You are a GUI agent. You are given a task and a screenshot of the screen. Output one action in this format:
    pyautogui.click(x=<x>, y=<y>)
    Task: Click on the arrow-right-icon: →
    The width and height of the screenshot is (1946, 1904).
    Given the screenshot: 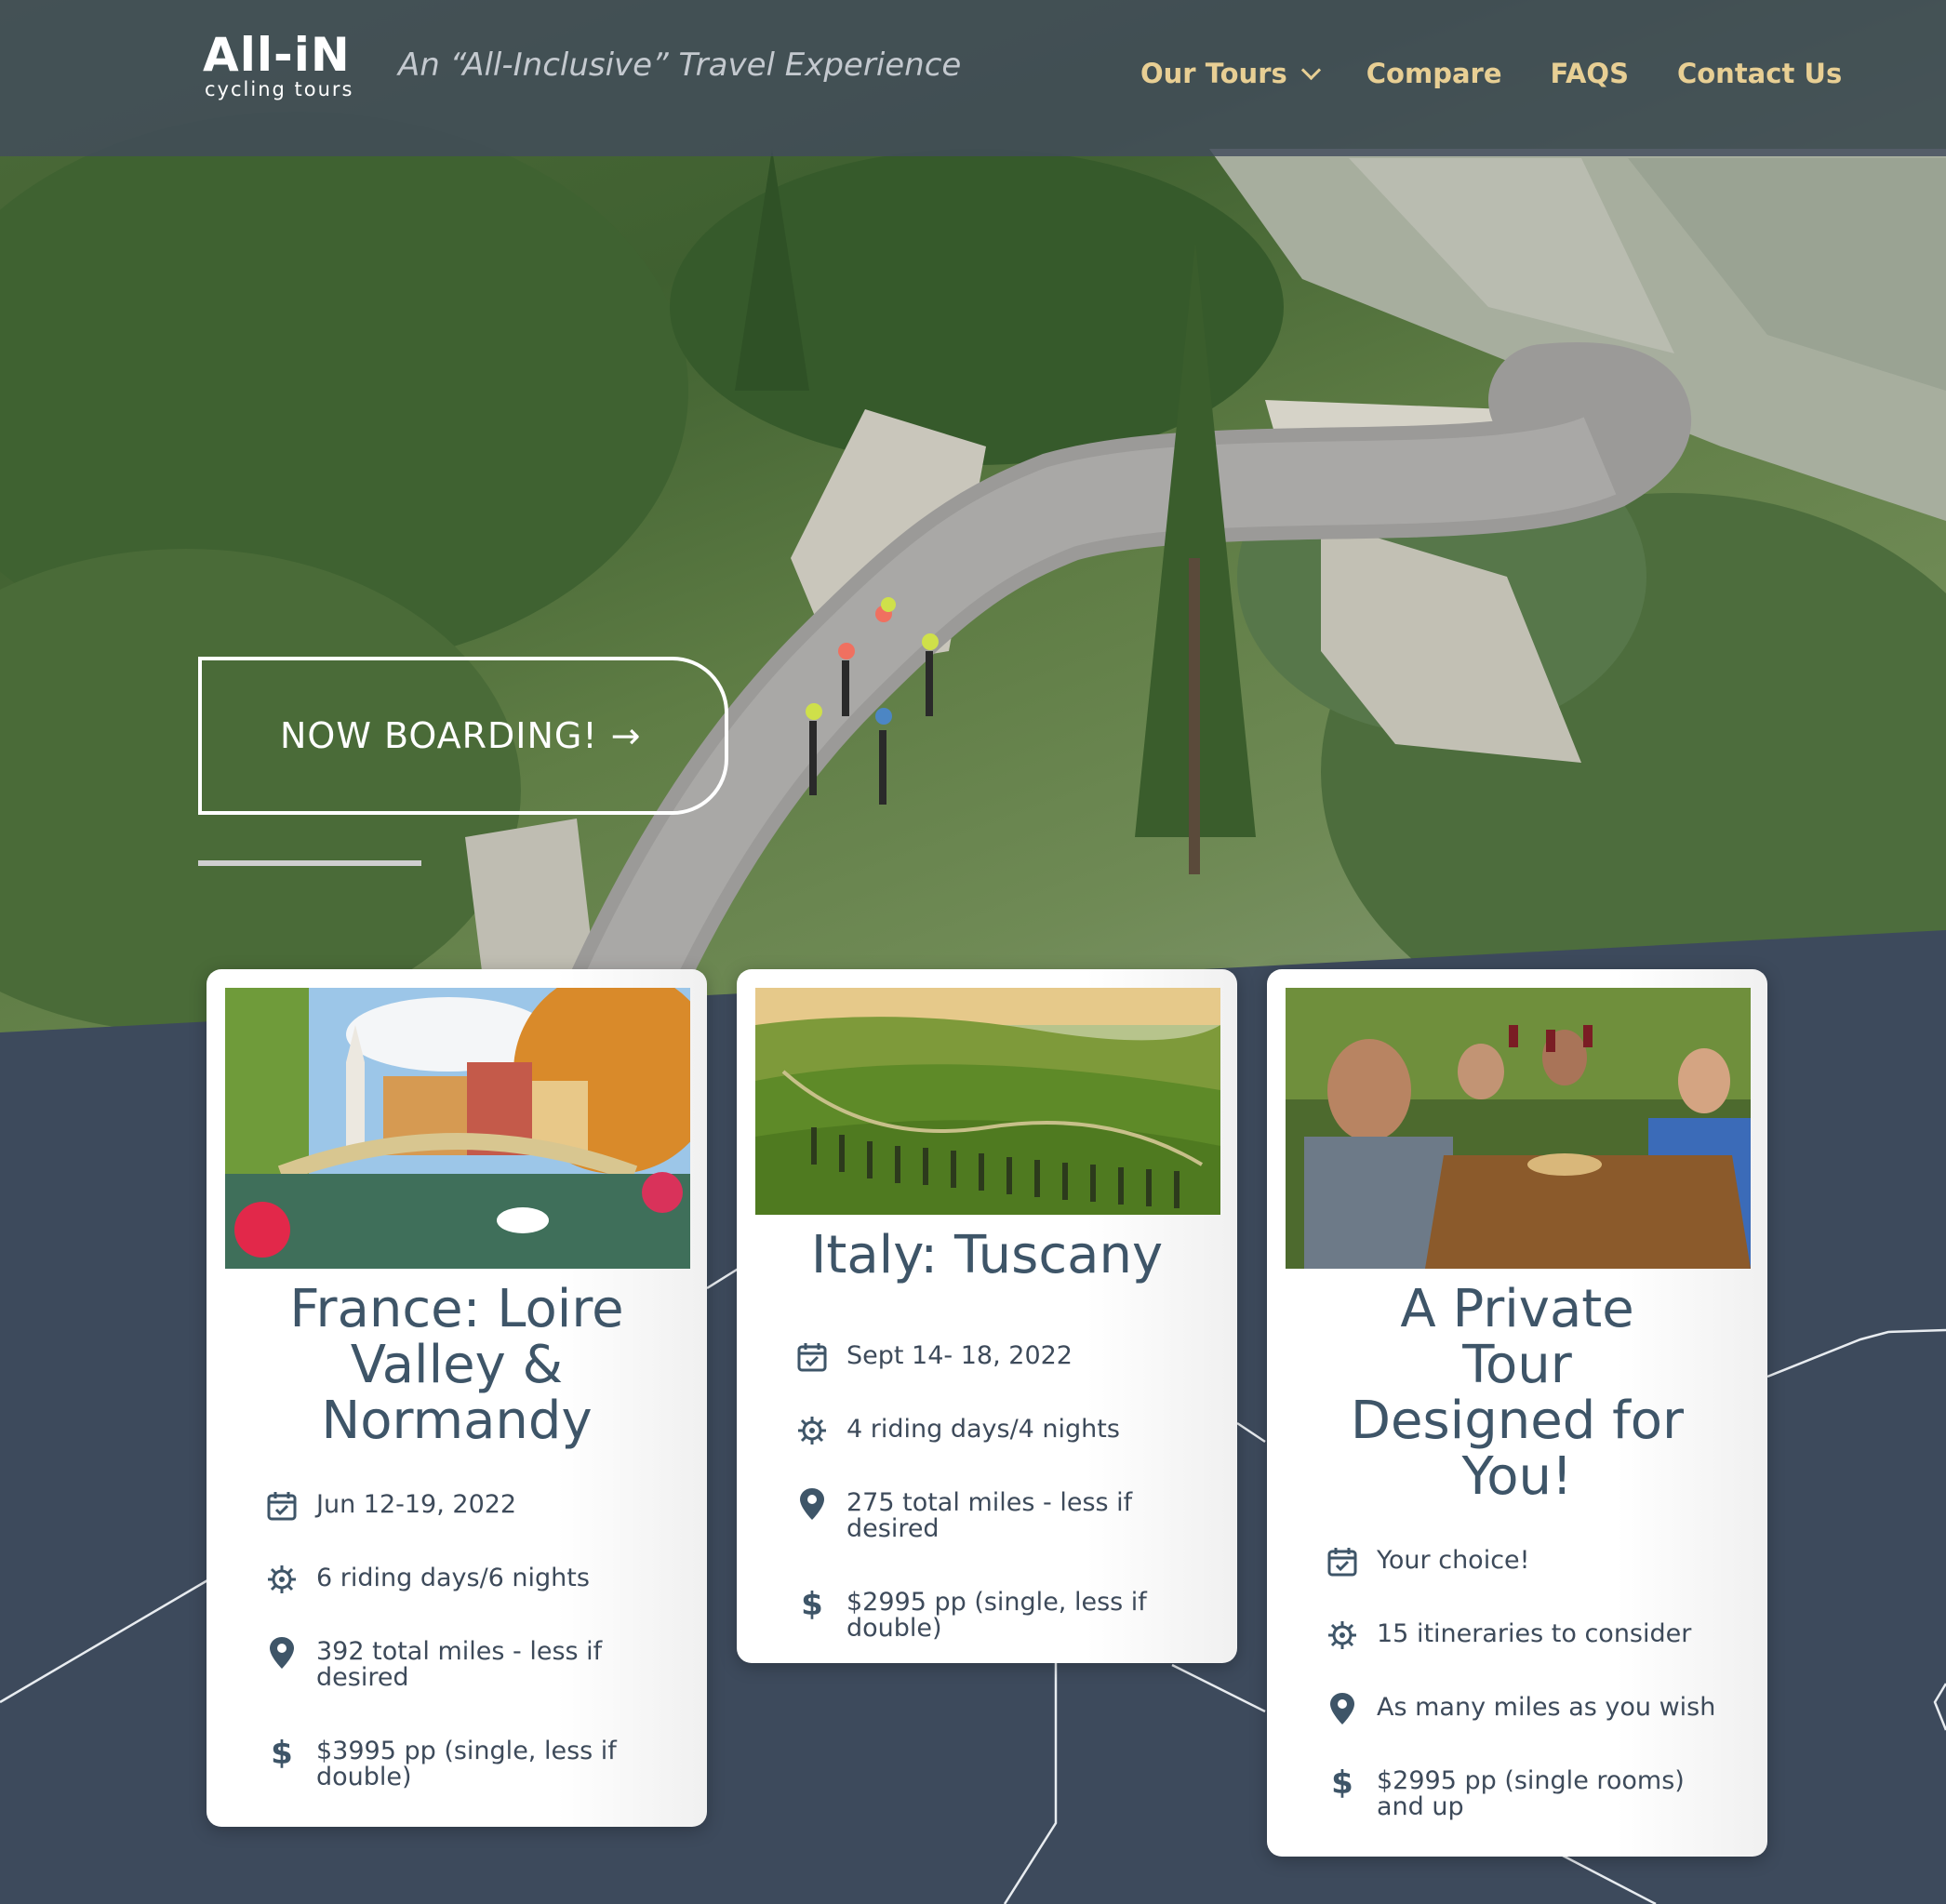 What is the action you would take?
    pyautogui.click(x=626, y=735)
    